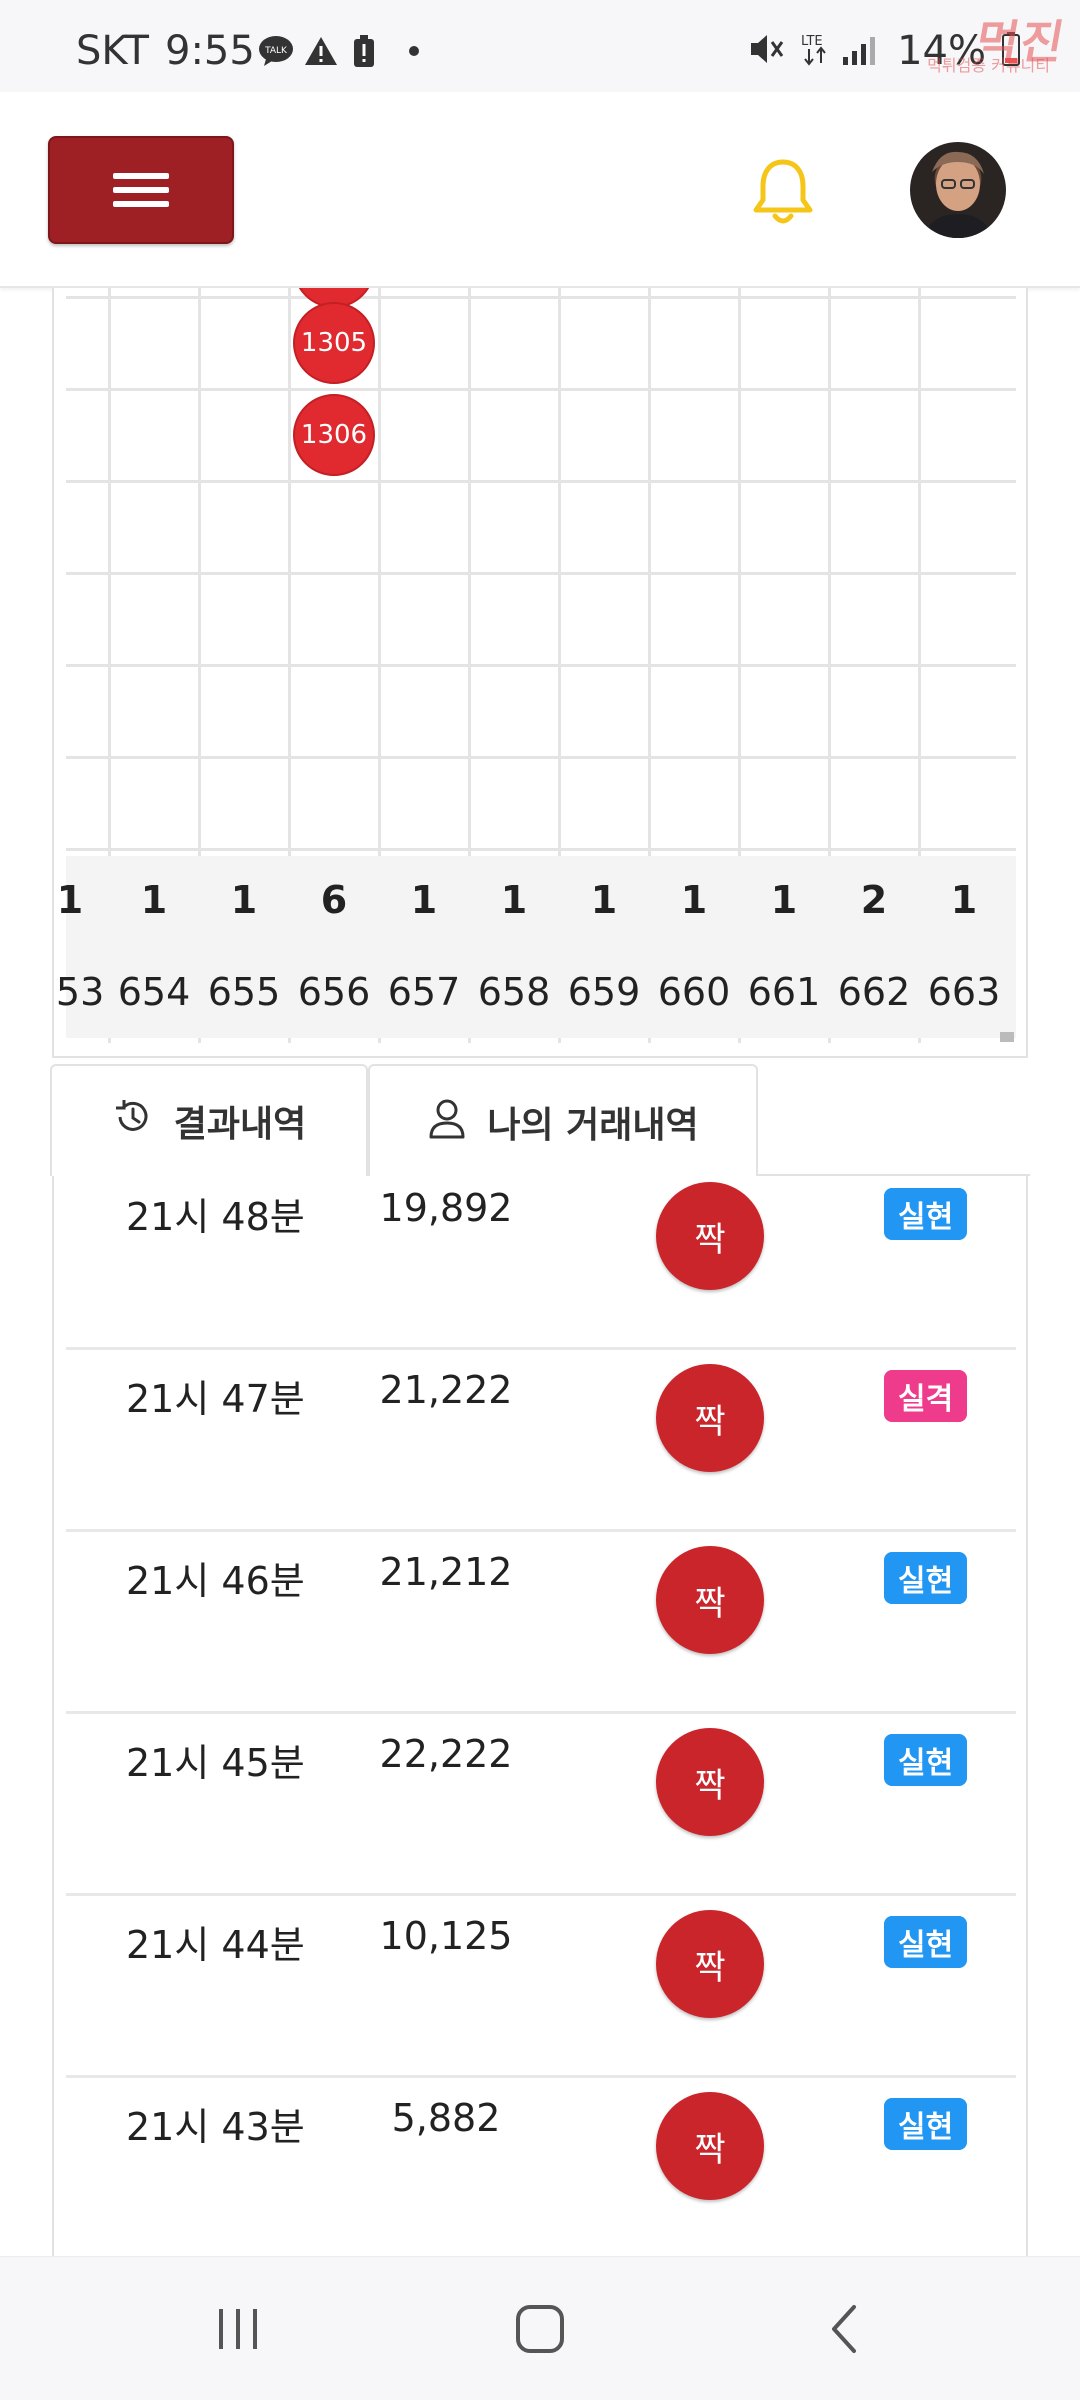 The height and width of the screenshot is (2400, 1080). What do you see at coordinates (215, 1763) in the screenshot?
I see `row-time: 21시 45분` at bounding box center [215, 1763].